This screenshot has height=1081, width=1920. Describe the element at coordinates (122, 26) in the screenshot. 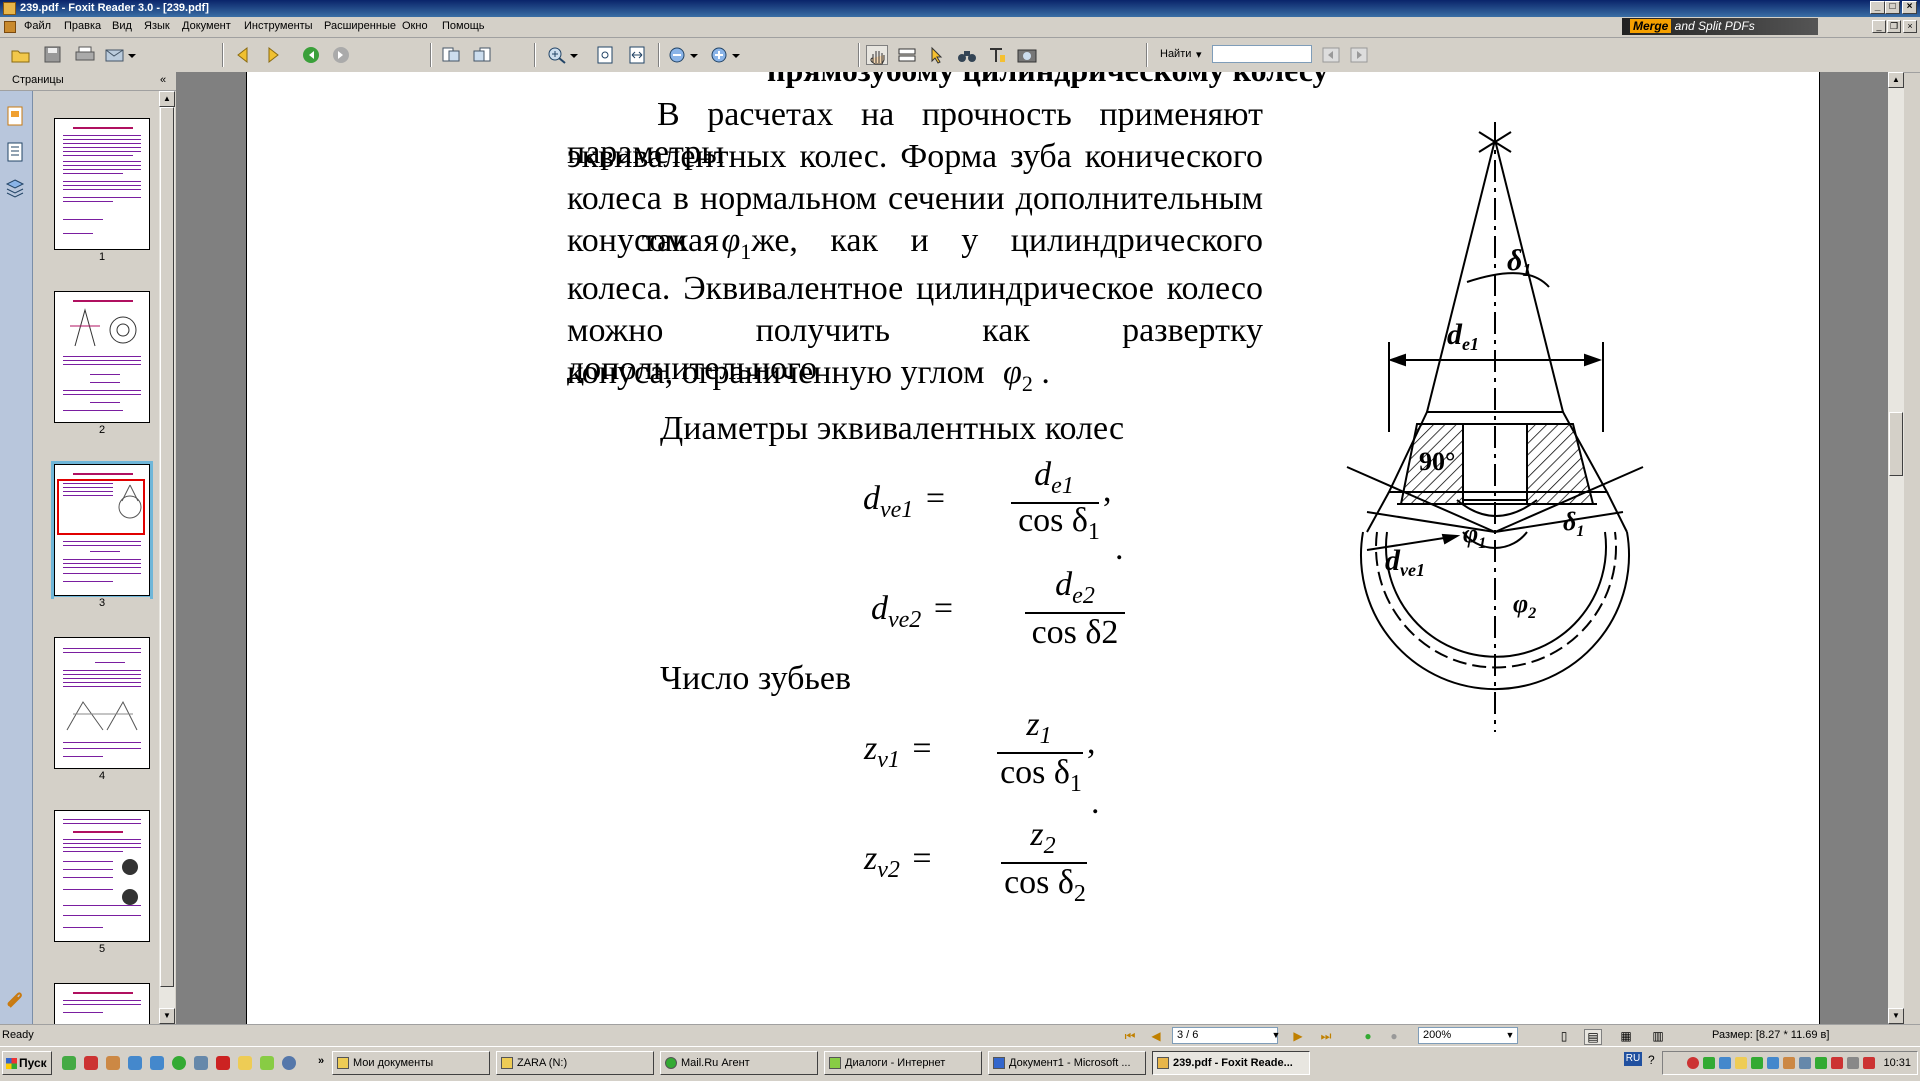

I see `menu-view: Вид` at that location.